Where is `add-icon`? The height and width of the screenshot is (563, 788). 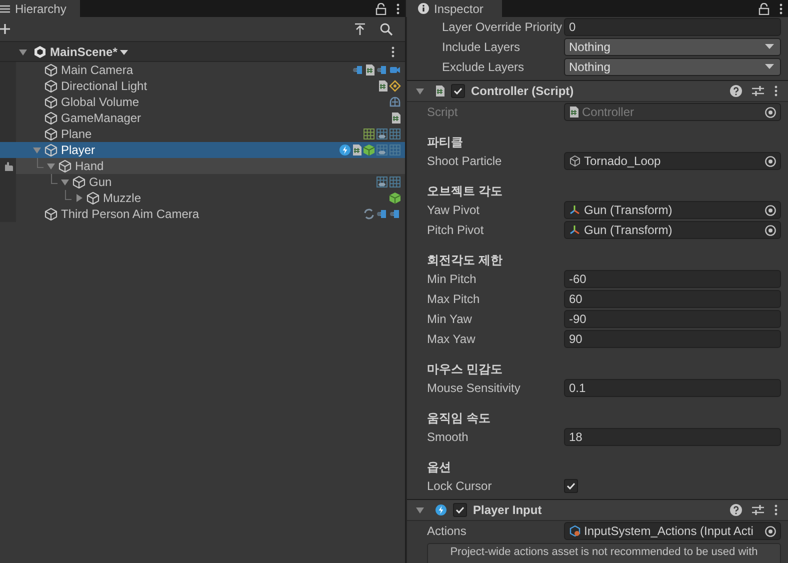 add-icon is located at coordinates (5, 29).